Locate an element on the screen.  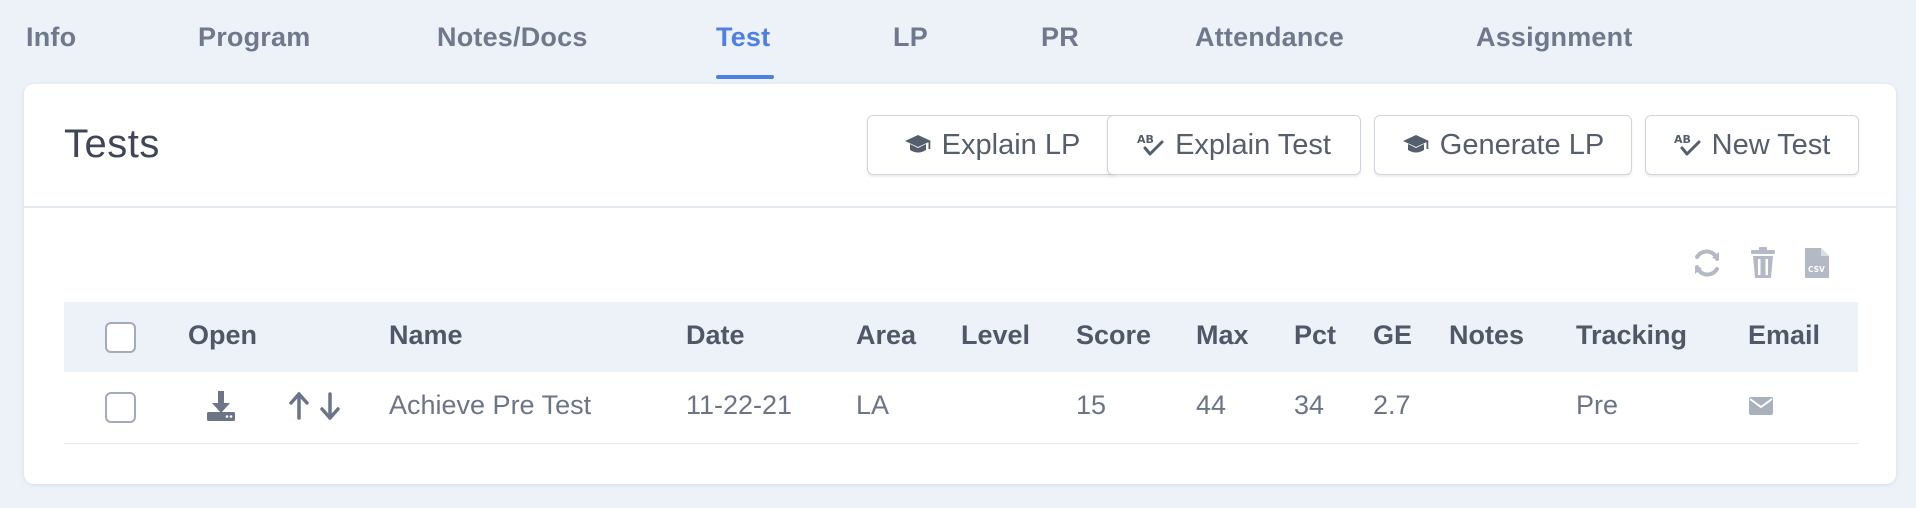
col-notes: Notes is located at coordinates (1487, 335).